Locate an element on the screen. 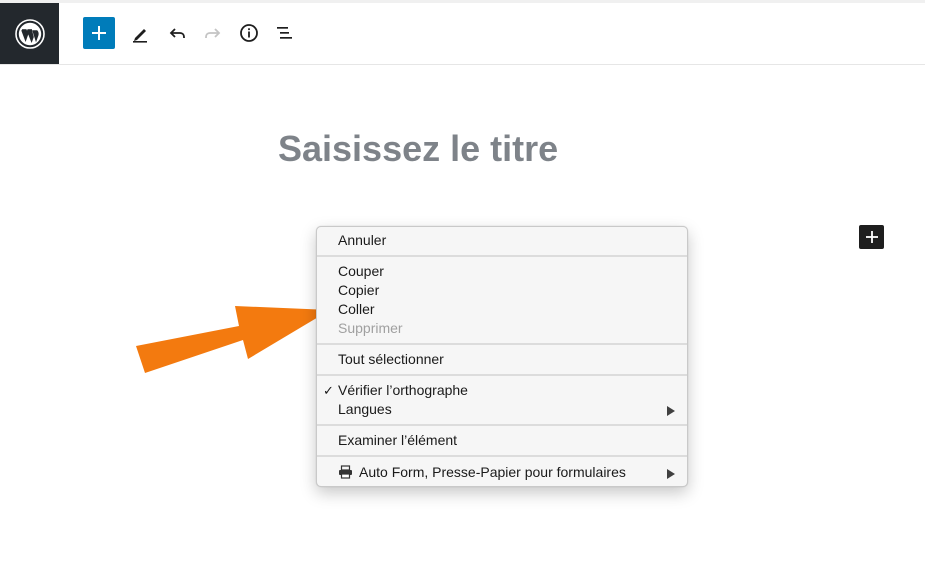 The height and width of the screenshot is (583, 925). add-block-button is located at coordinates (99, 33).